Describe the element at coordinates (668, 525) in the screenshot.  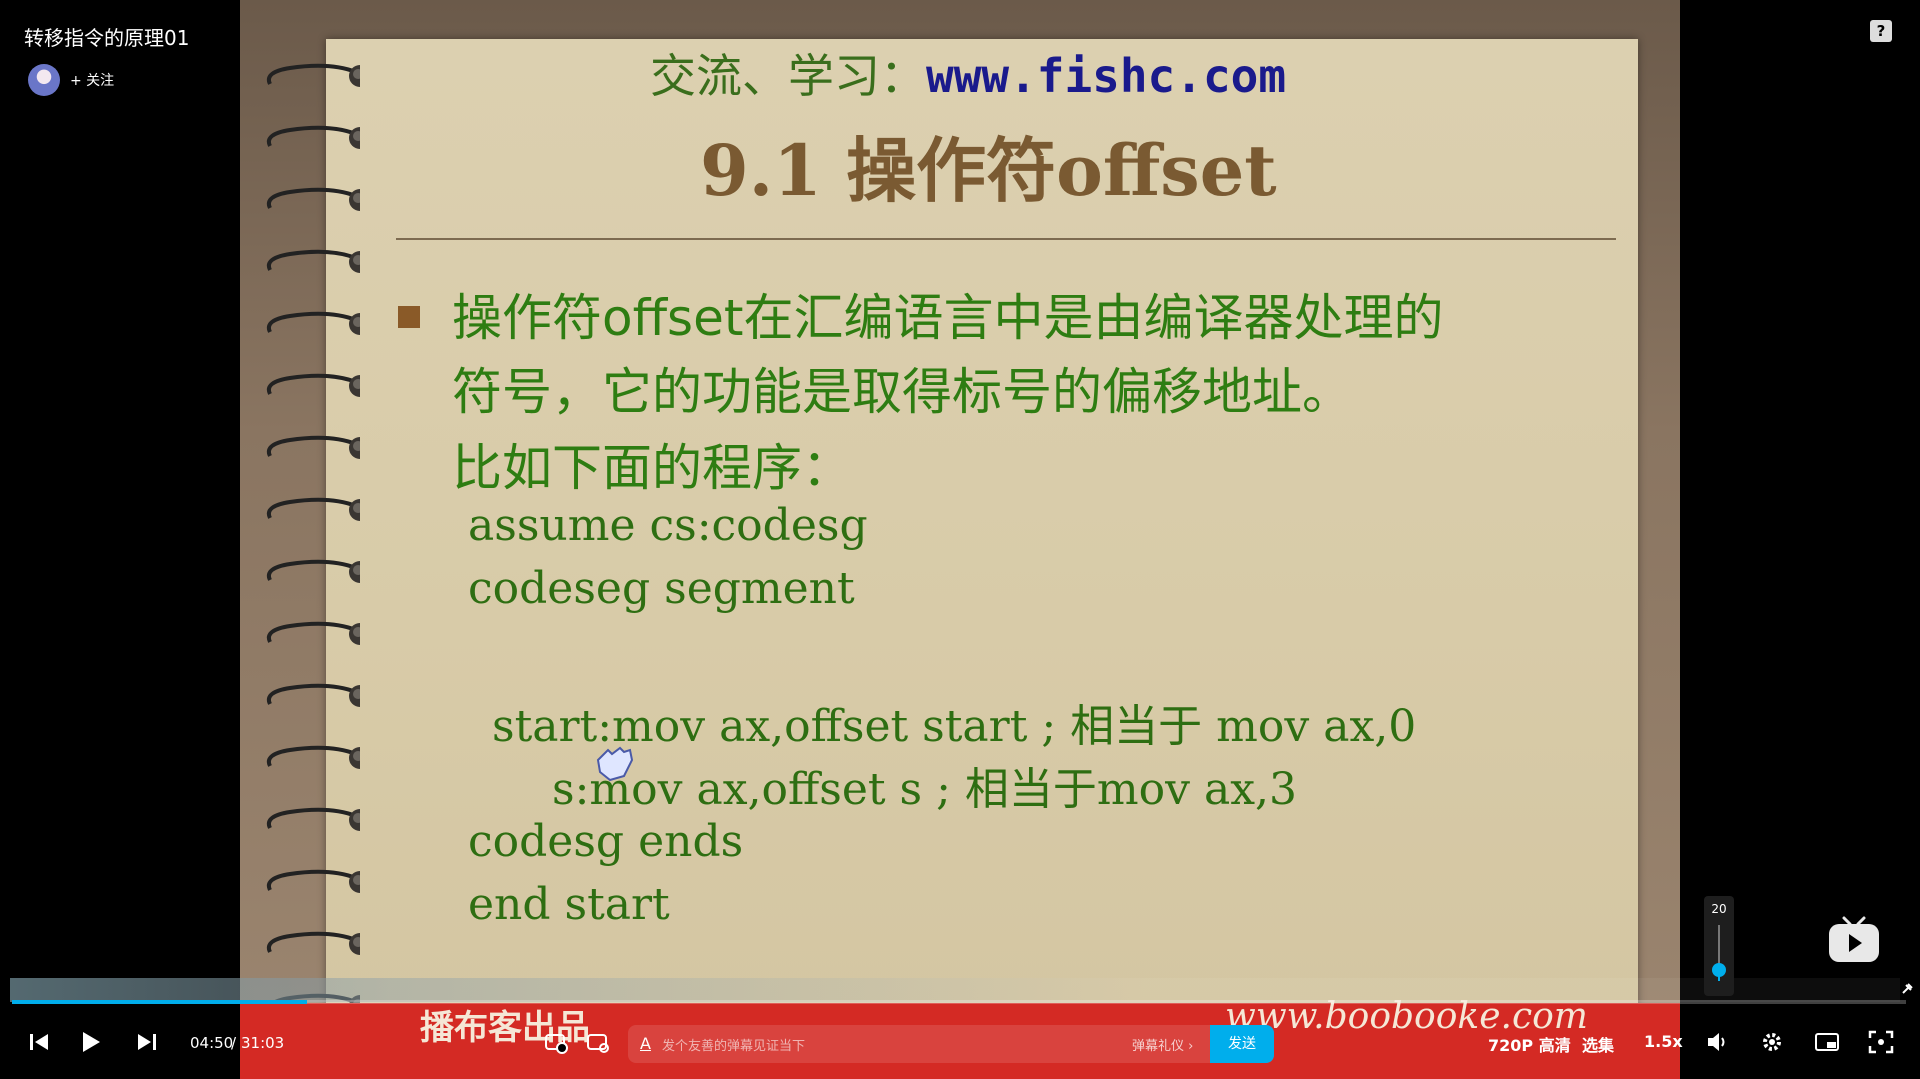
I see `code-line: assume cs:codesg` at that location.